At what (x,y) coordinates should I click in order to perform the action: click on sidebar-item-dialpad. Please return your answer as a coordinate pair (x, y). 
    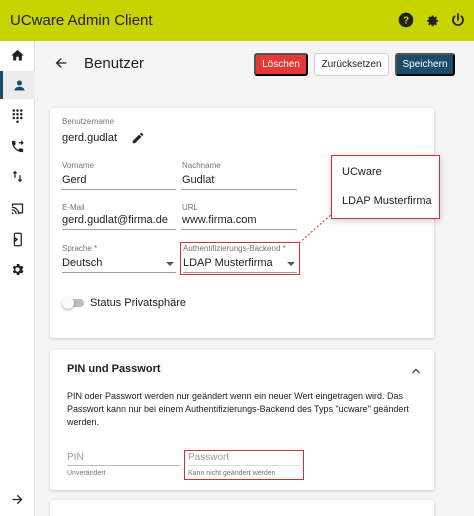
    Looking at the image, I should click on (17, 115).